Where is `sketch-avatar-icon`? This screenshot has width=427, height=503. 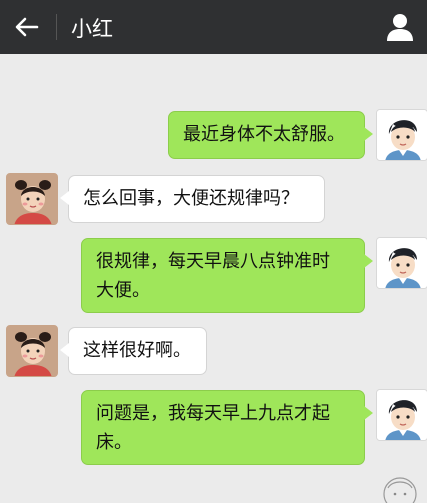 sketch-avatar-icon is located at coordinates (400, 490).